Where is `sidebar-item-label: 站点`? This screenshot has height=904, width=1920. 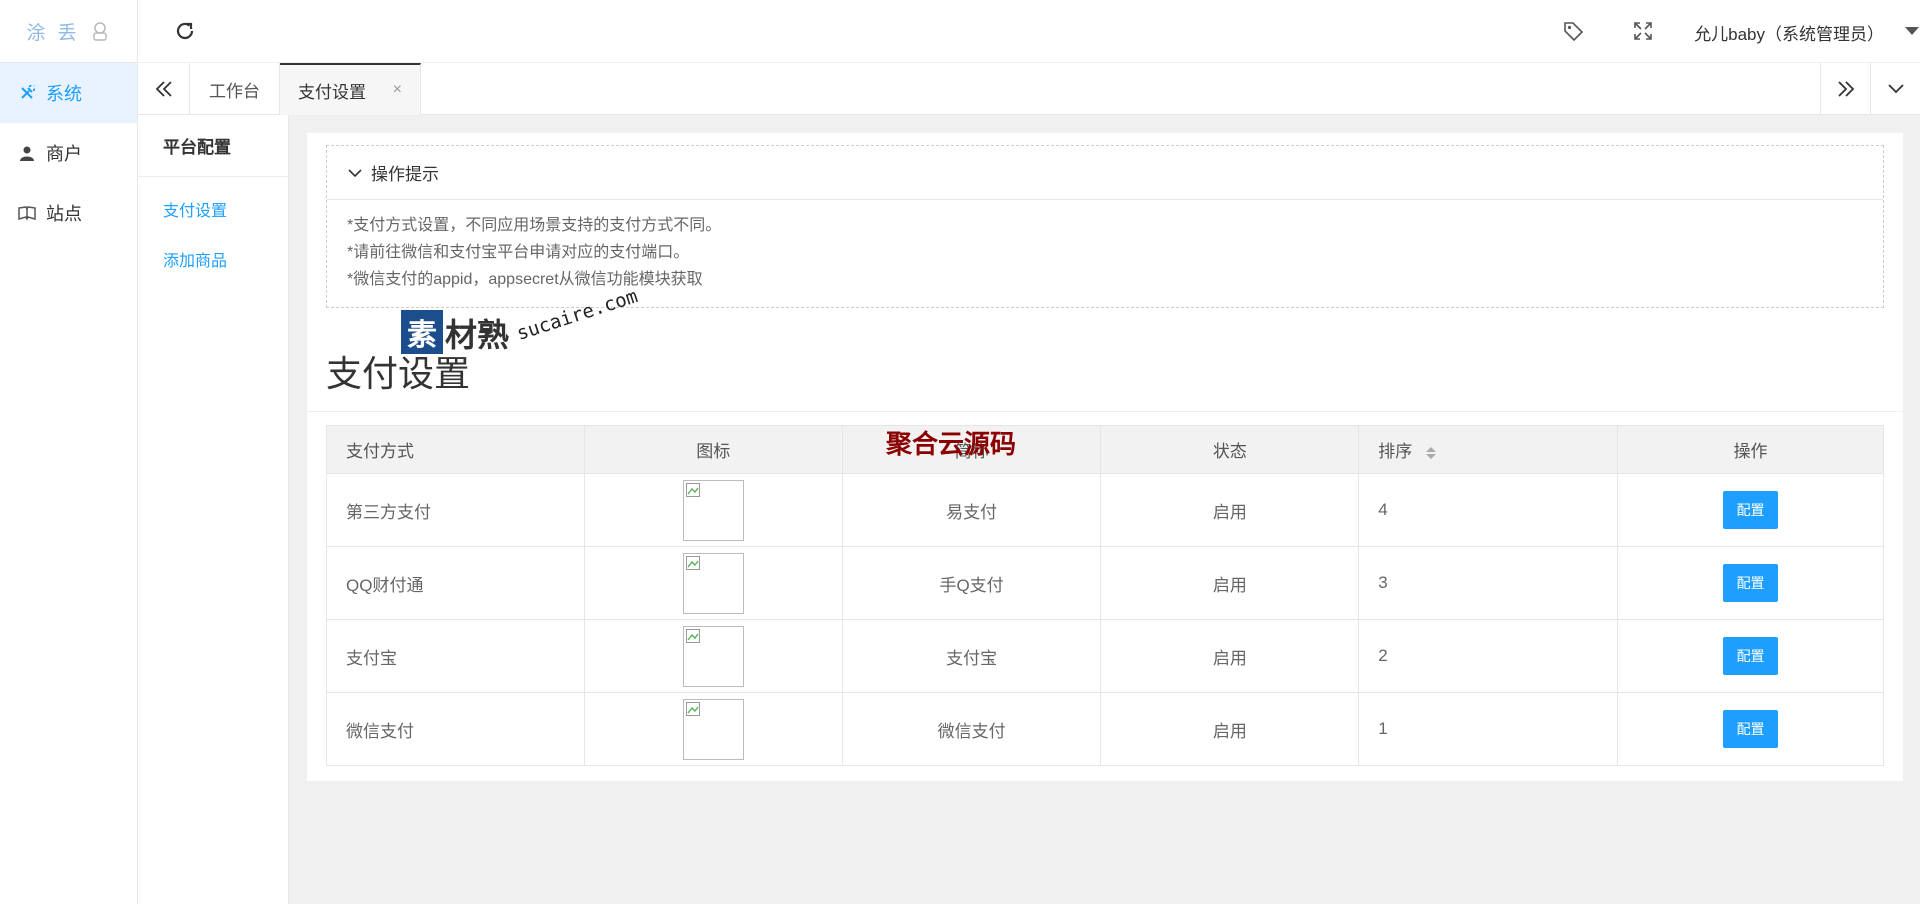
sidebar-item-label: 站点 is located at coordinates (64, 214).